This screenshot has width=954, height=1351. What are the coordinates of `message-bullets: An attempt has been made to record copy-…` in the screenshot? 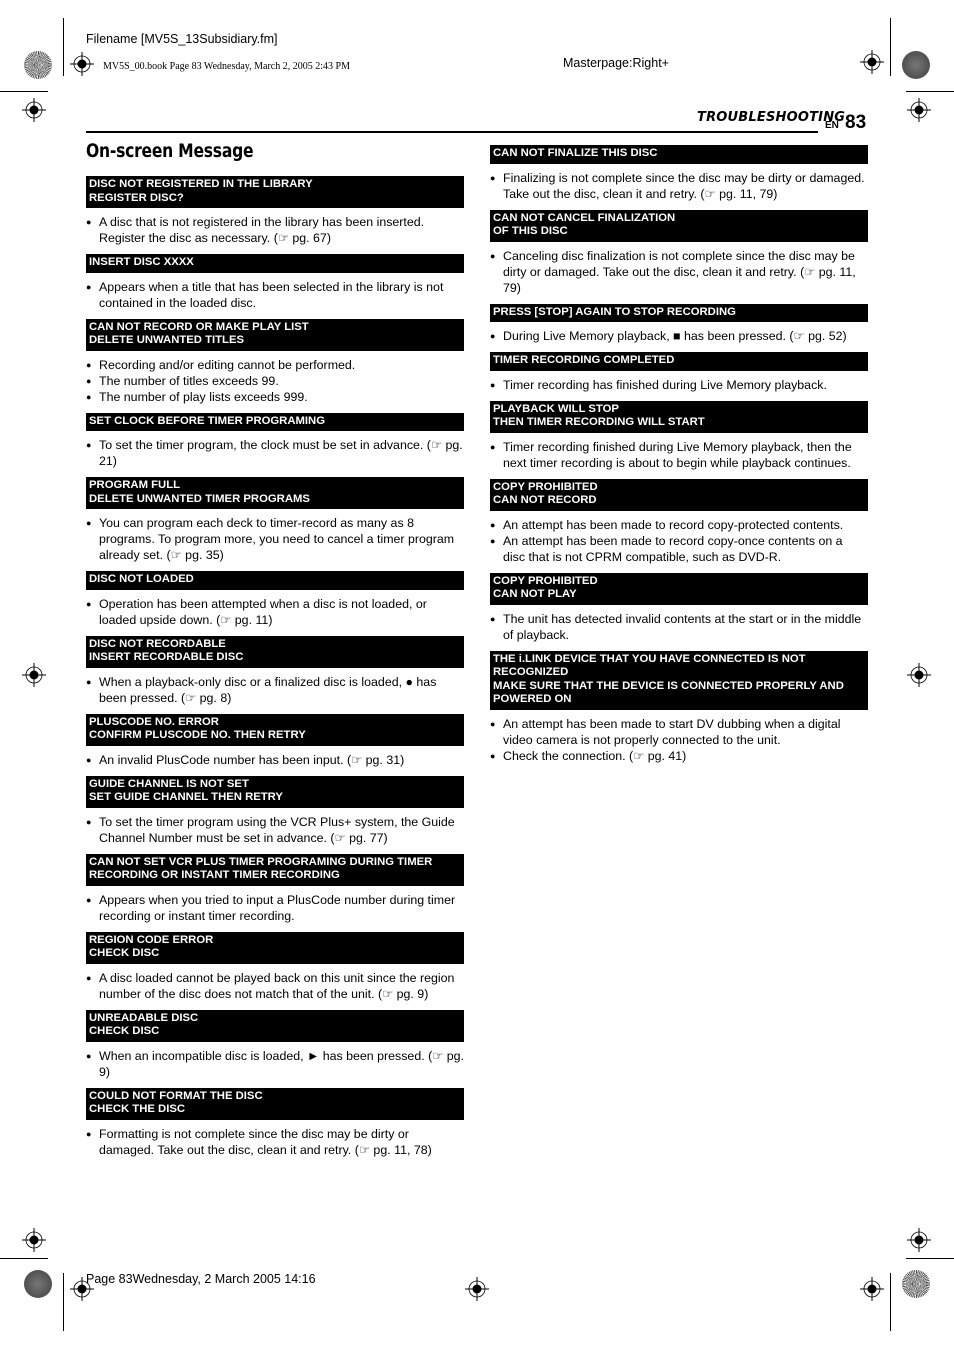 It's located at (679, 541).